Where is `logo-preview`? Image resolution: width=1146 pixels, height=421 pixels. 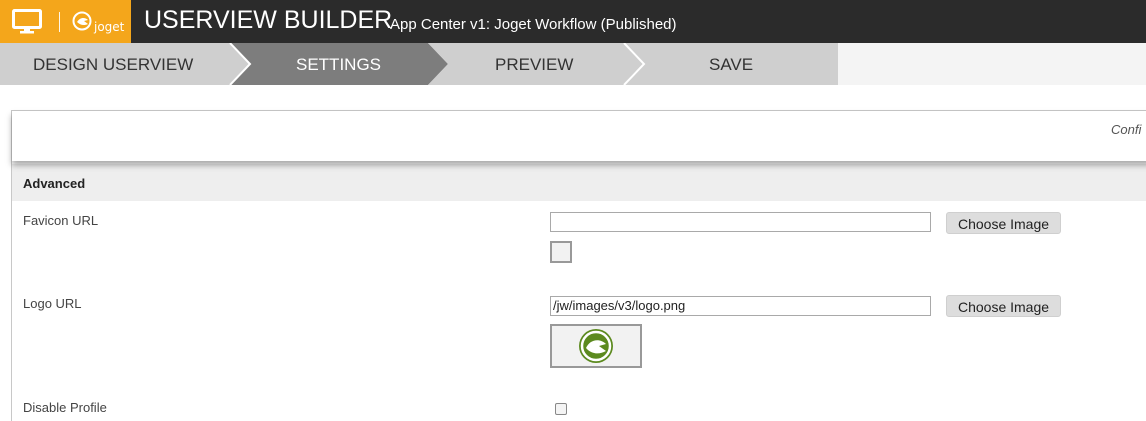 logo-preview is located at coordinates (596, 346).